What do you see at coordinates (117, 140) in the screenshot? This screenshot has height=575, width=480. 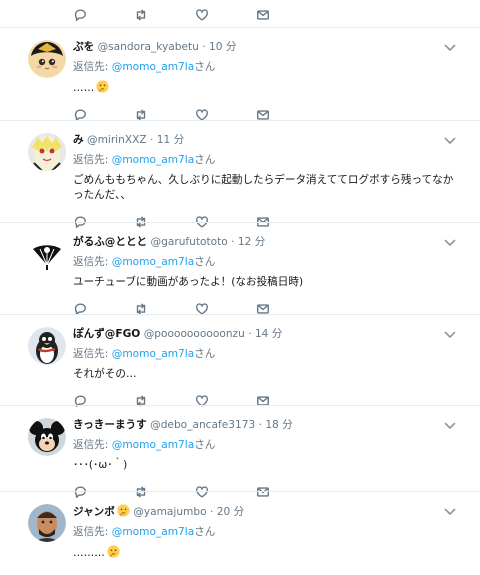 I see `user-handle: @mirinXXZ` at bounding box center [117, 140].